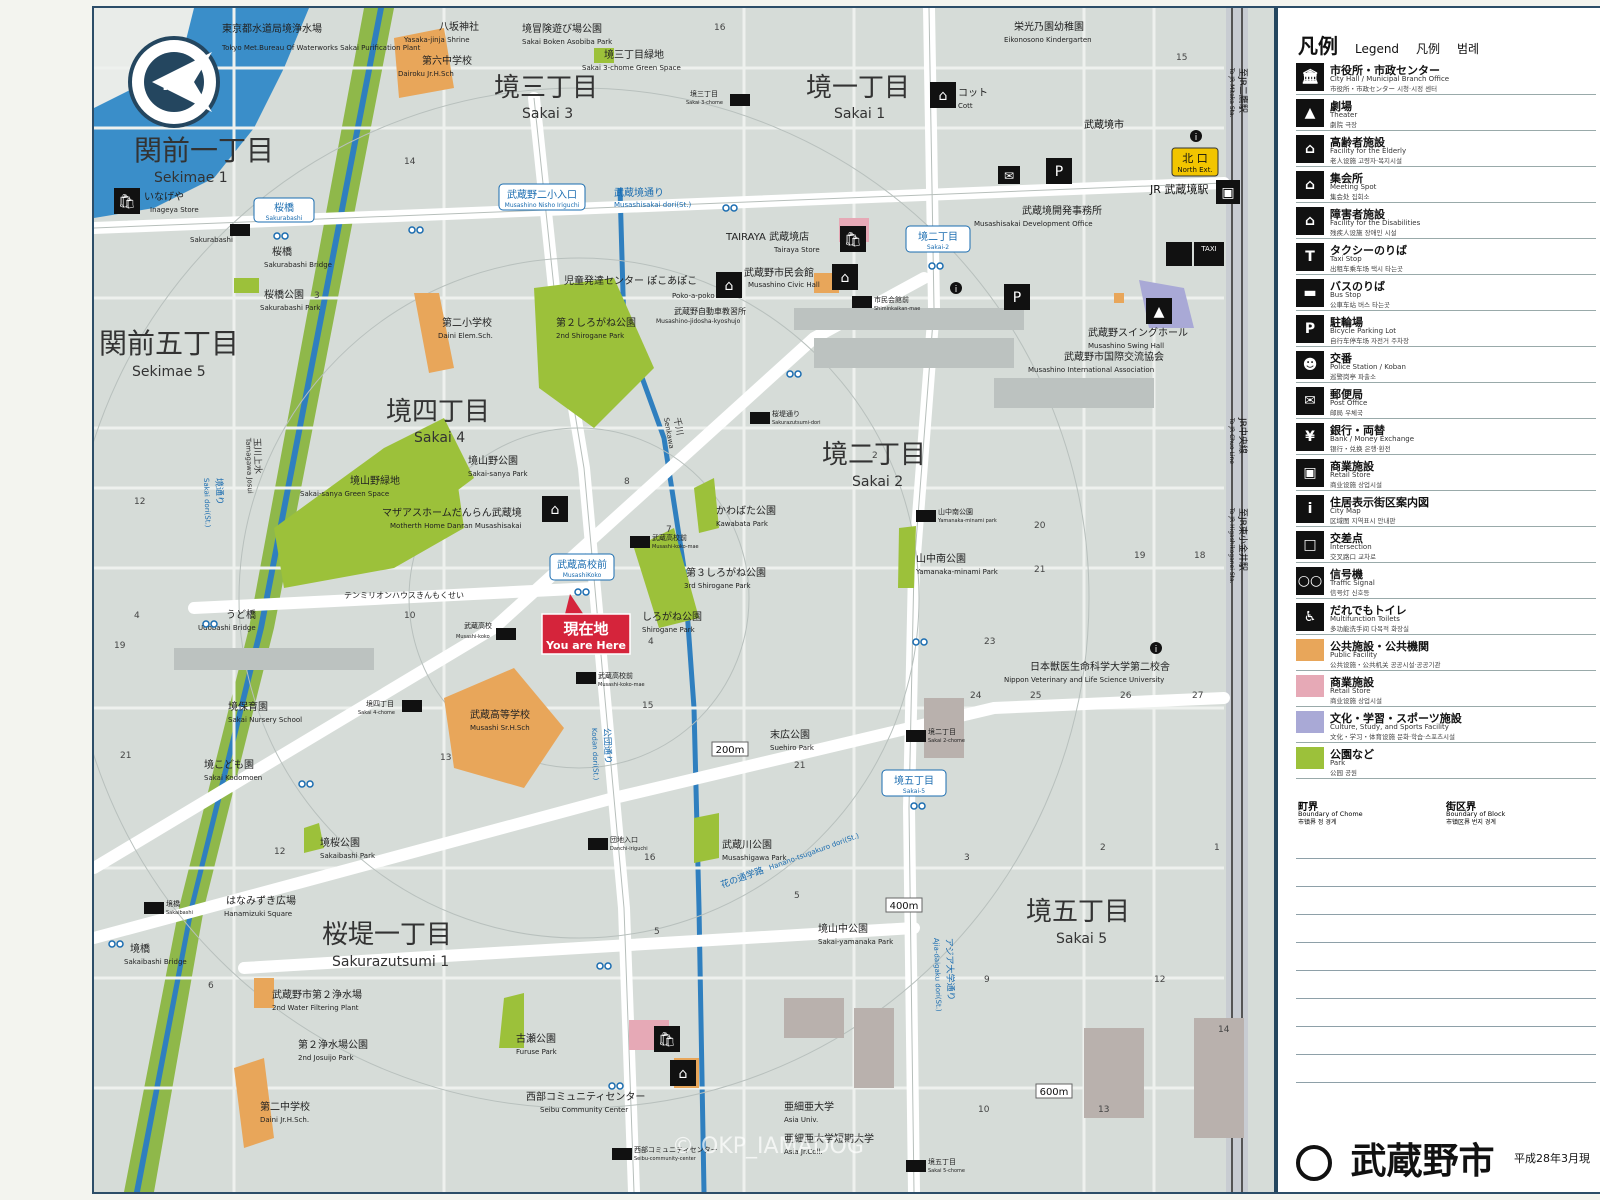 Image resolution: width=1600 pixels, height=1200 pixels. Describe the element at coordinates (315, 1008) in the screenshot. I see `svg-text: 2nd Water Filtering Plant` at that location.